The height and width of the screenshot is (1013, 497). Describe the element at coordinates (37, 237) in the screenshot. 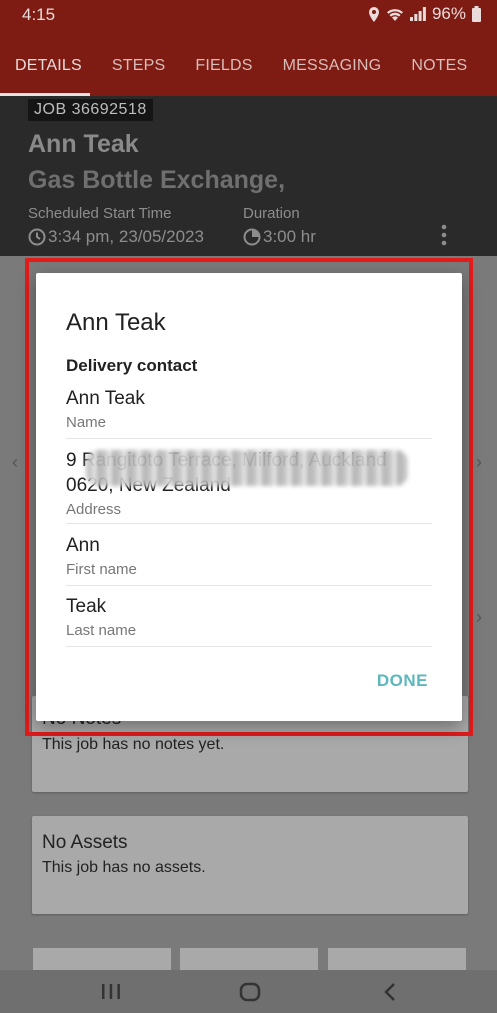

I see `clock-icon` at that location.